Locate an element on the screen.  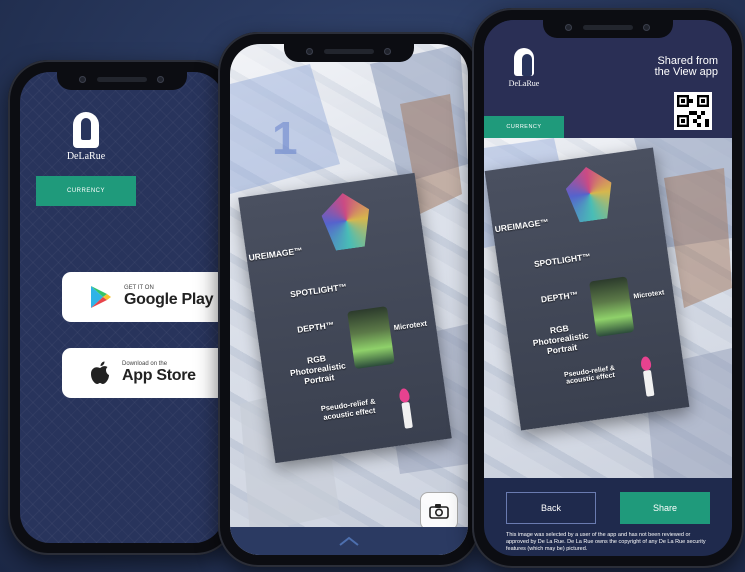
feature-label-ureimage: UREIMAGE™ is located at coordinates (275, 254).